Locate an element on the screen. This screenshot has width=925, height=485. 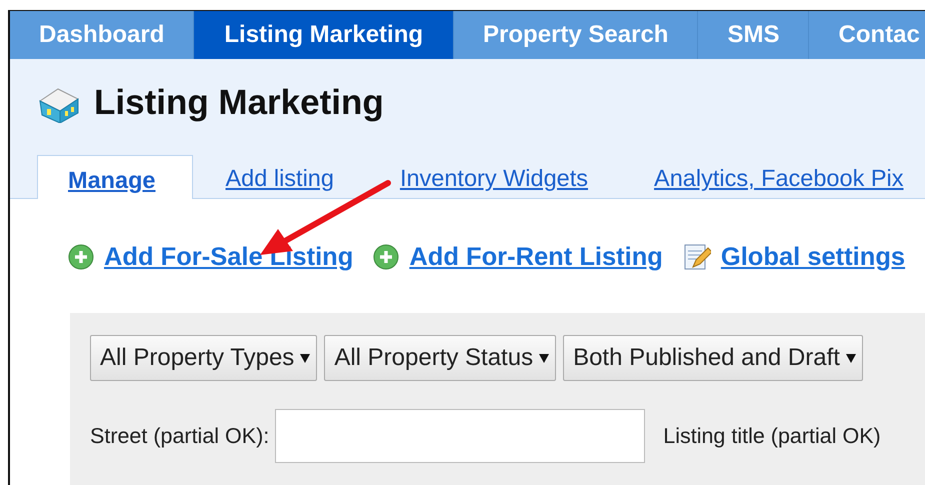
action-link: Add For-Rent Listing is located at coordinates (536, 257).